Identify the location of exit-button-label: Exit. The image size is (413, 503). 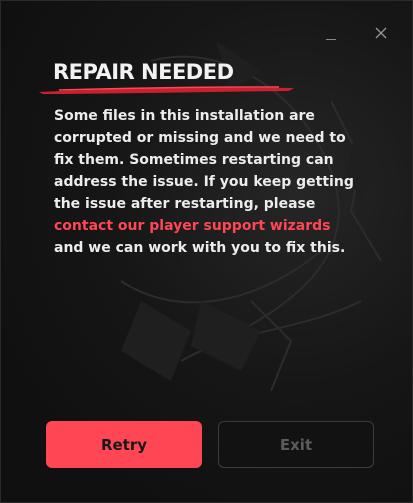
(296, 444).